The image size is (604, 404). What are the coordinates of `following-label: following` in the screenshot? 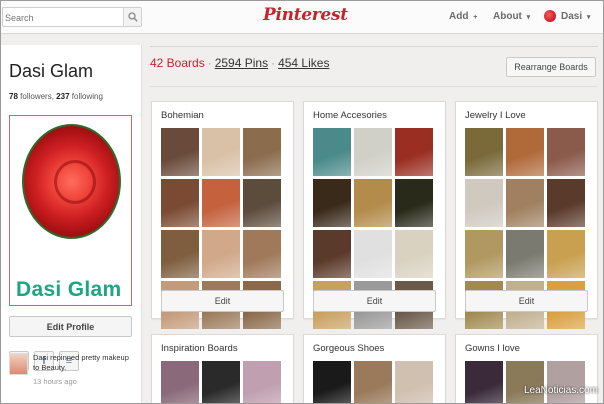 It's located at (87, 96).